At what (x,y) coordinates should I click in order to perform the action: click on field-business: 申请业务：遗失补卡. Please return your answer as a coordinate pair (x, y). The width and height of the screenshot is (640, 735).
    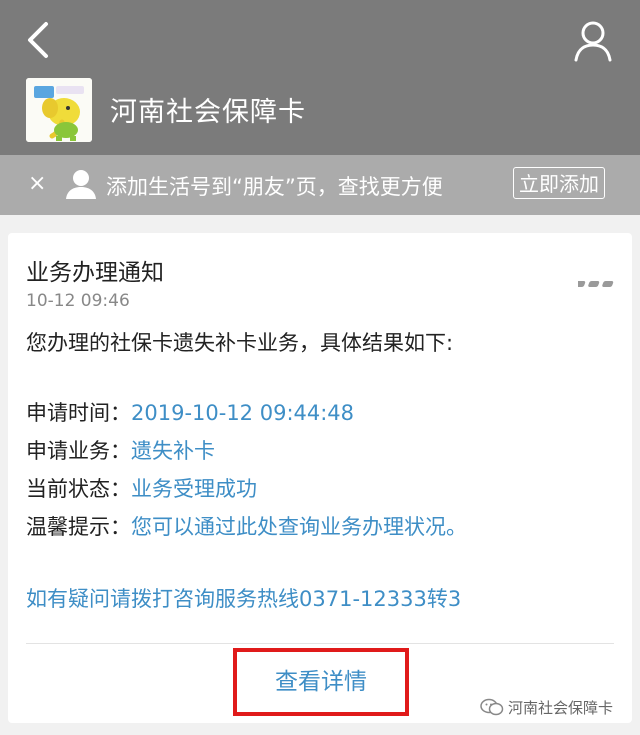
    Looking at the image, I should click on (120, 450).